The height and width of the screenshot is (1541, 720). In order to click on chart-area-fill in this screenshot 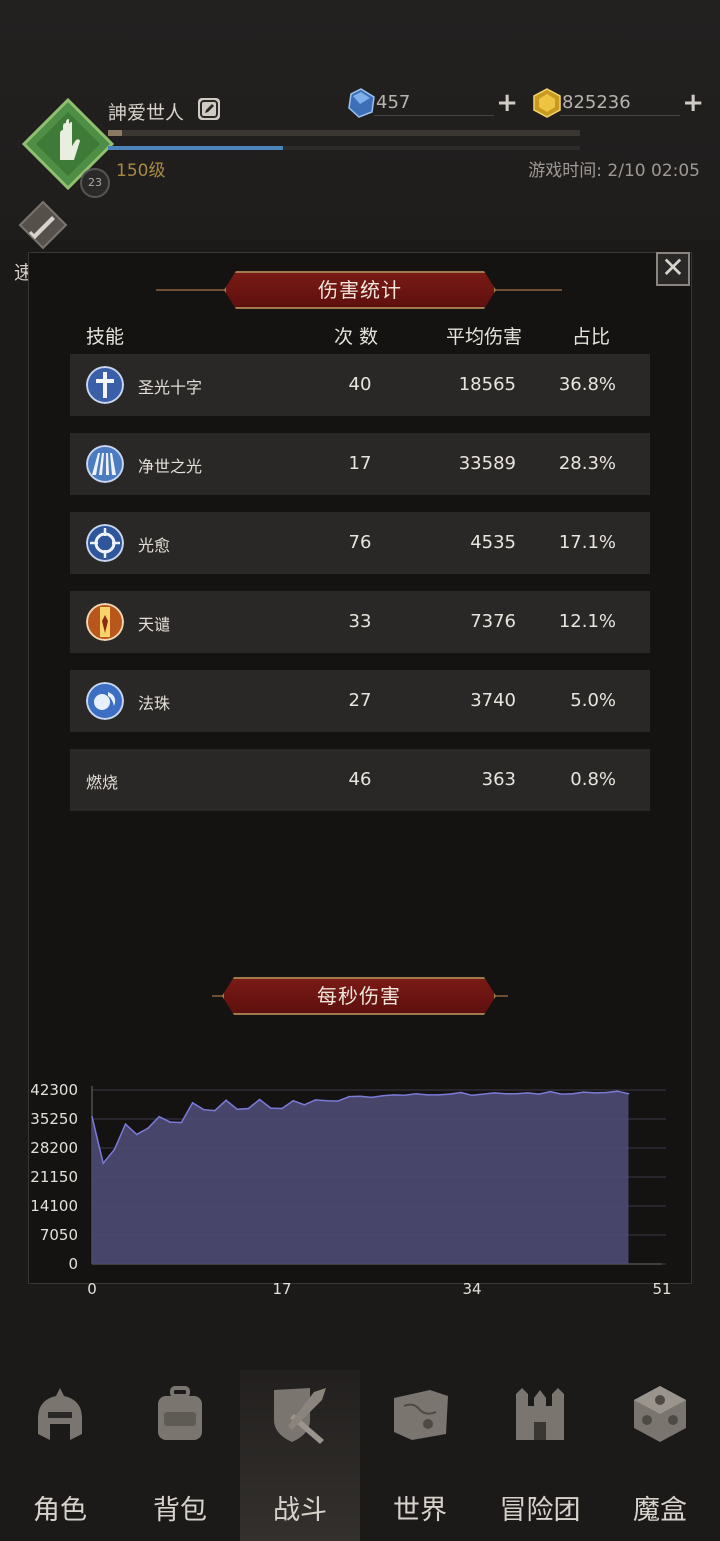, I will do `click(360, 1177)`.